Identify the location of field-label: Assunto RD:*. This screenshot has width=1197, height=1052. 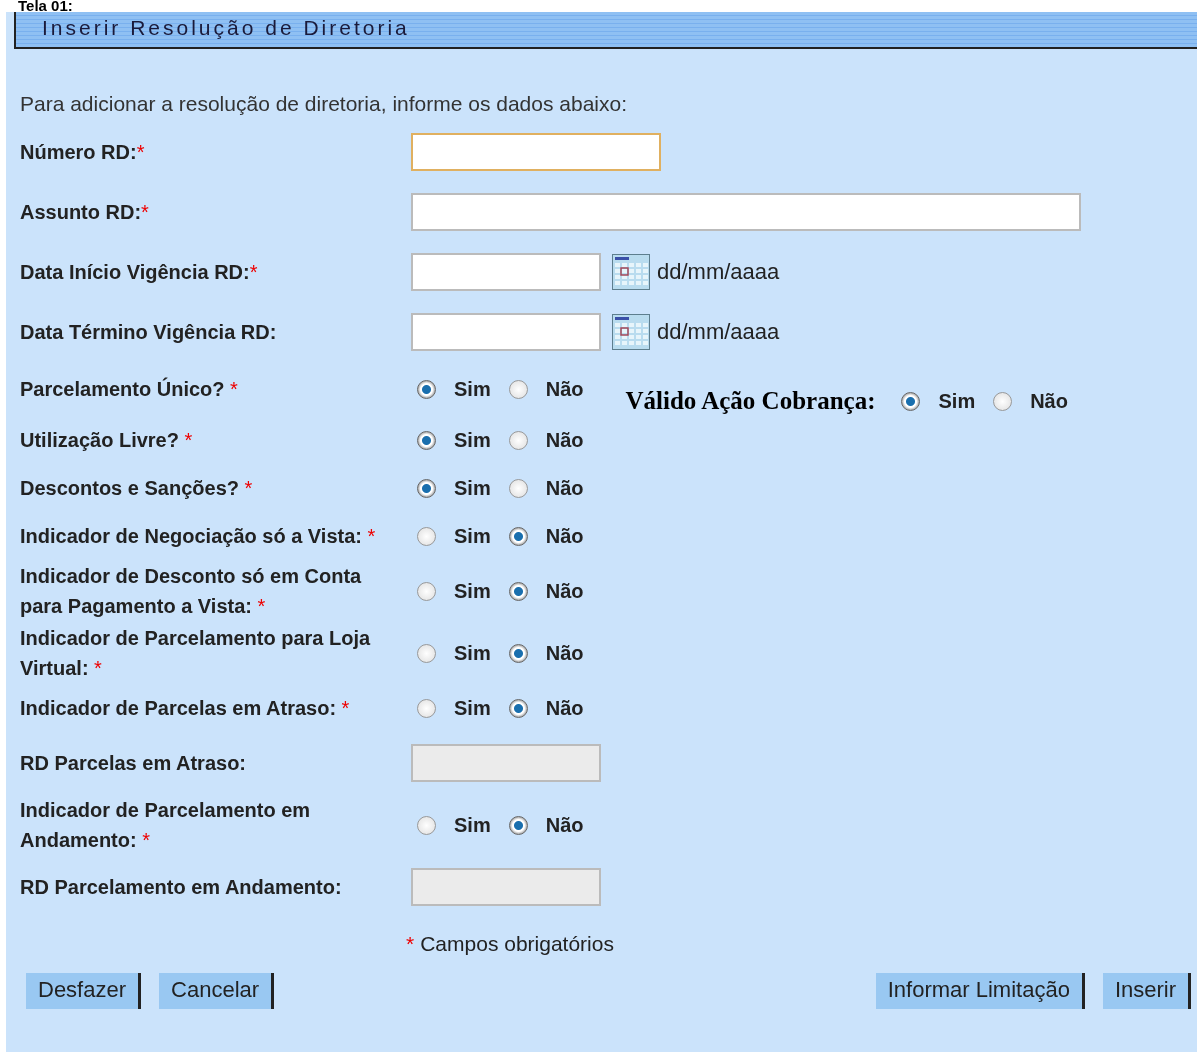
(85, 212).